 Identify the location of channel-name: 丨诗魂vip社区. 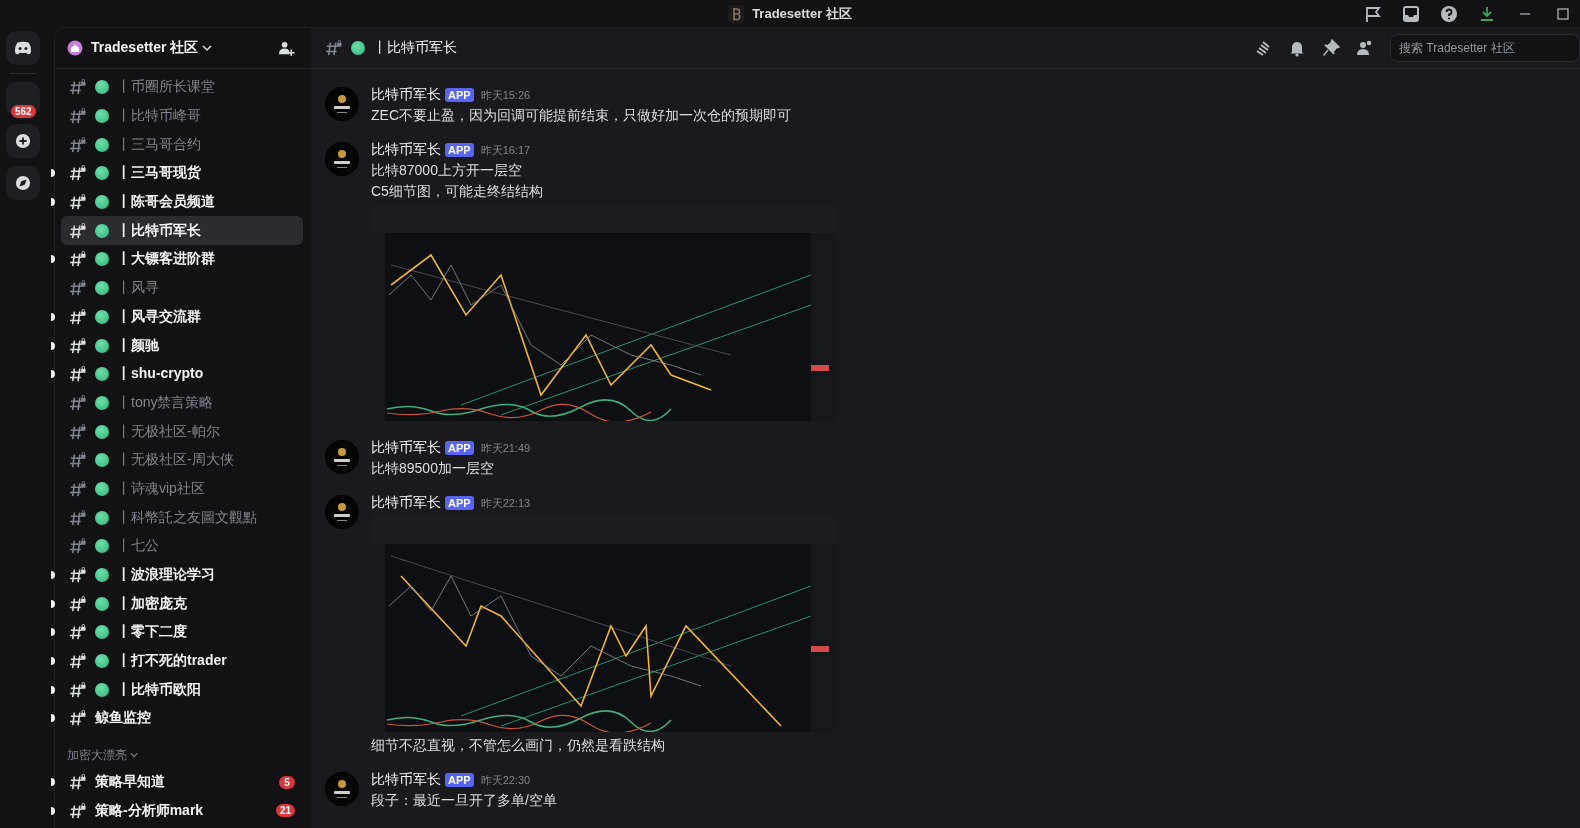
(161, 488).